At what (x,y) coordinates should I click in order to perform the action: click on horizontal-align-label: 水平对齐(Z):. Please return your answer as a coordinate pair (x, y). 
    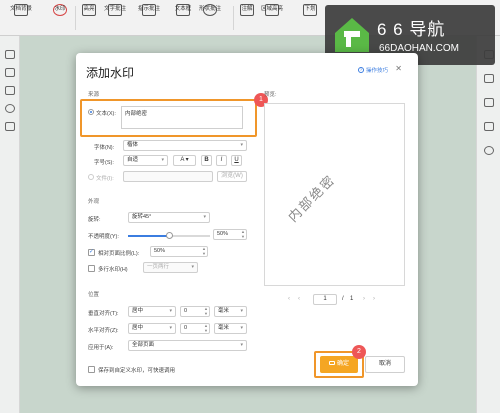
    Looking at the image, I should click on (103, 331).